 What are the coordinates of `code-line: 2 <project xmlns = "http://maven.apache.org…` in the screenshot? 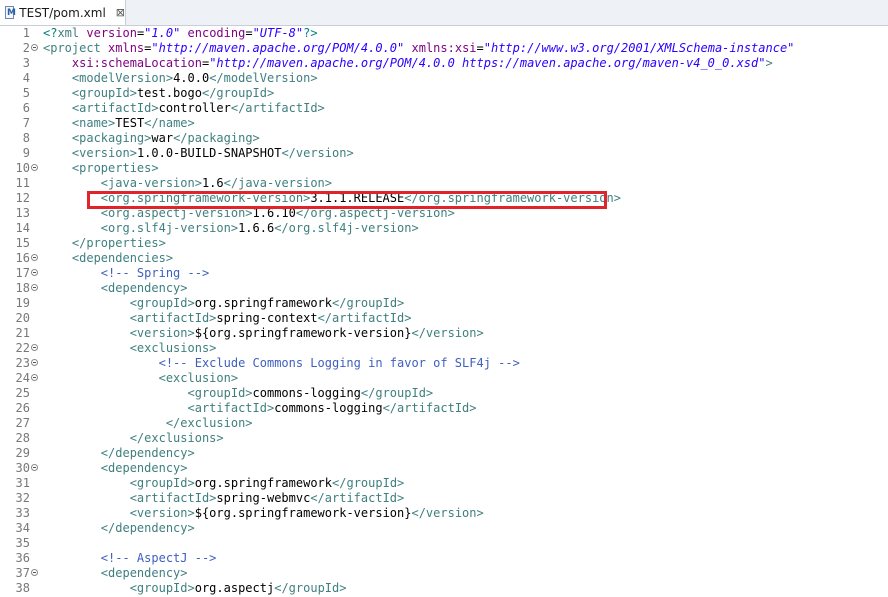 It's located at (444, 48).